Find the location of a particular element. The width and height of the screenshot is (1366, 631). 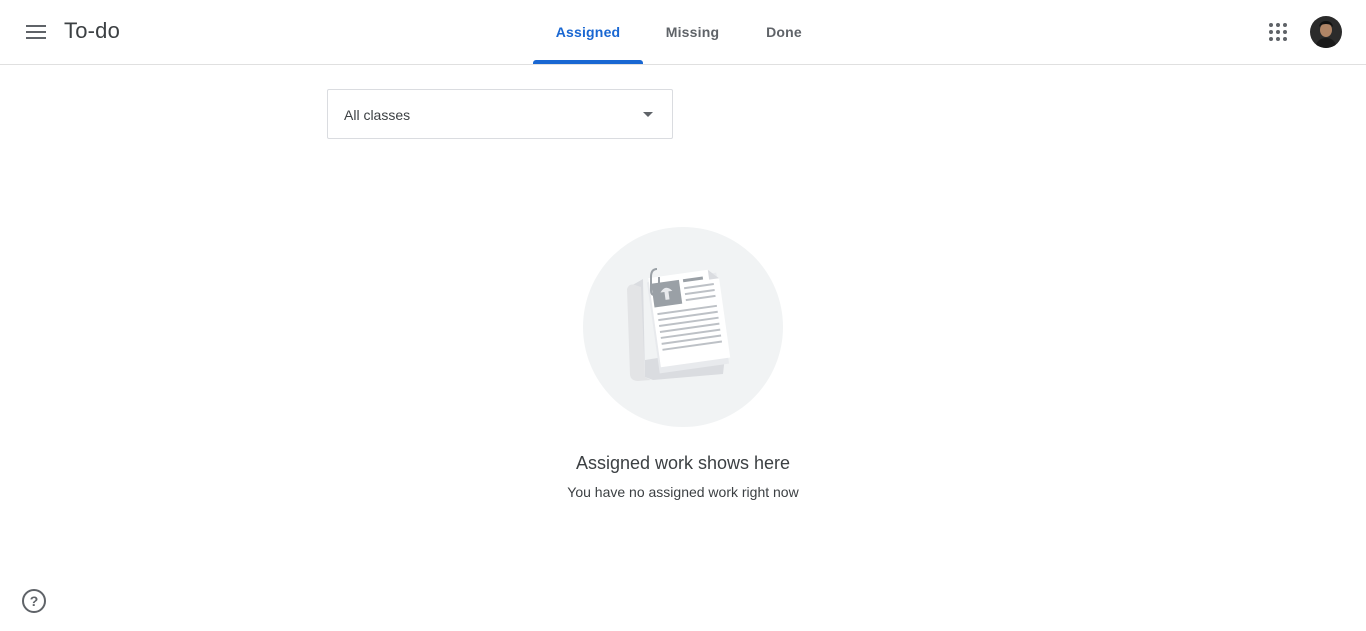

empty-state-subtitle: You have no assigned work right now is located at coordinates (683, 492).